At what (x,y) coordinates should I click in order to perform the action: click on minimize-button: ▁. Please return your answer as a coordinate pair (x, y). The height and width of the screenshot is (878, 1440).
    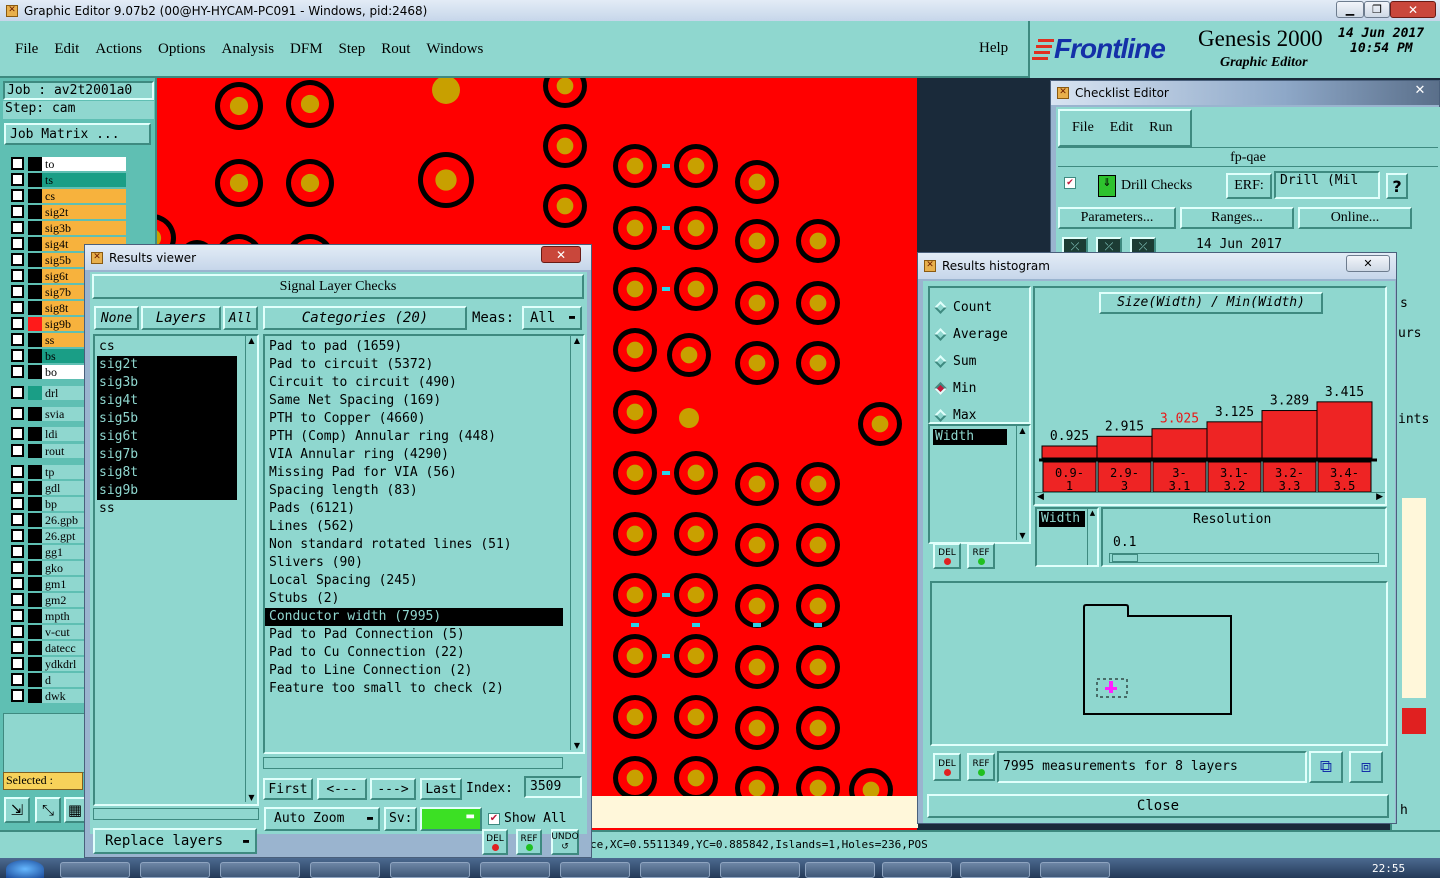
    Looking at the image, I should click on (1350, 9).